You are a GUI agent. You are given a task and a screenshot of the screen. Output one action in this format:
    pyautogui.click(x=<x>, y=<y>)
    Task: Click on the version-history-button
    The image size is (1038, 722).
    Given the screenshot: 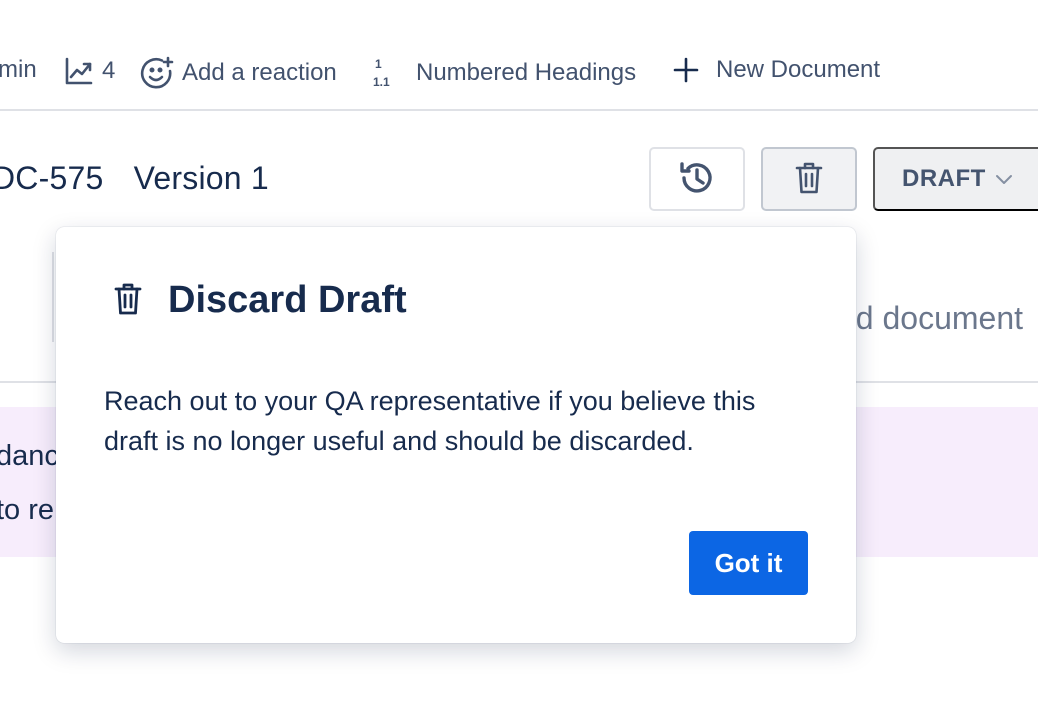 What is the action you would take?
    pyautogui.click(x=697, y=179)
    